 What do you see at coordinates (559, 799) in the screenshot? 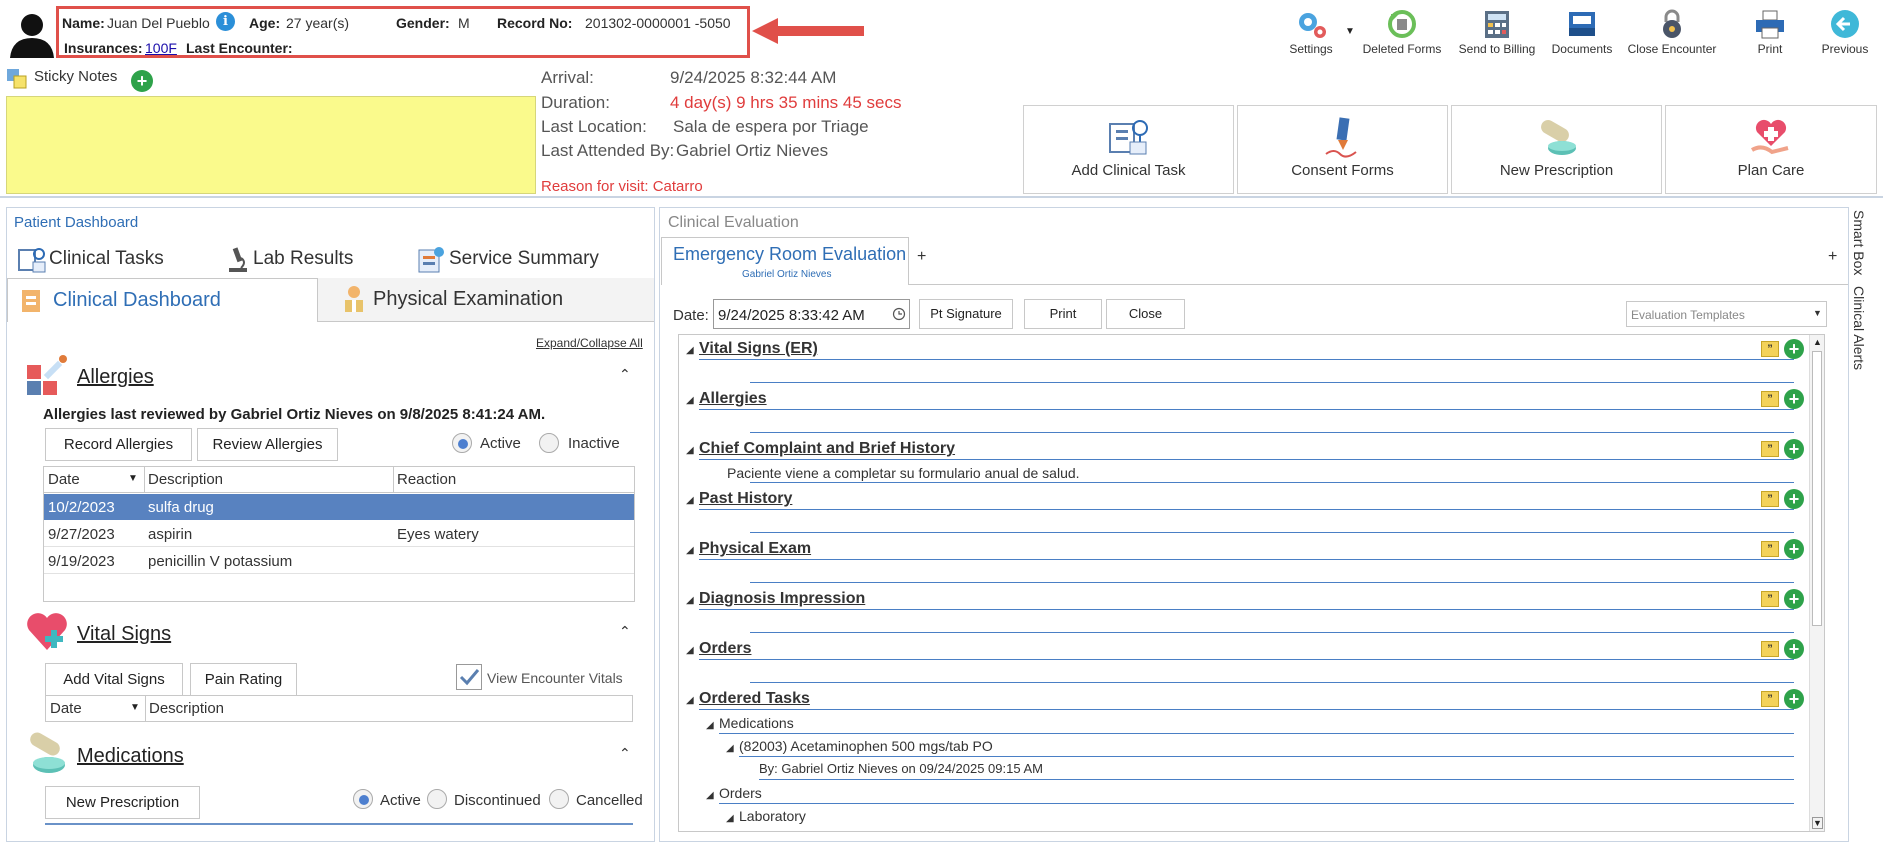
I see `medications-cancelled-radio` at bounding box center [559, 799].